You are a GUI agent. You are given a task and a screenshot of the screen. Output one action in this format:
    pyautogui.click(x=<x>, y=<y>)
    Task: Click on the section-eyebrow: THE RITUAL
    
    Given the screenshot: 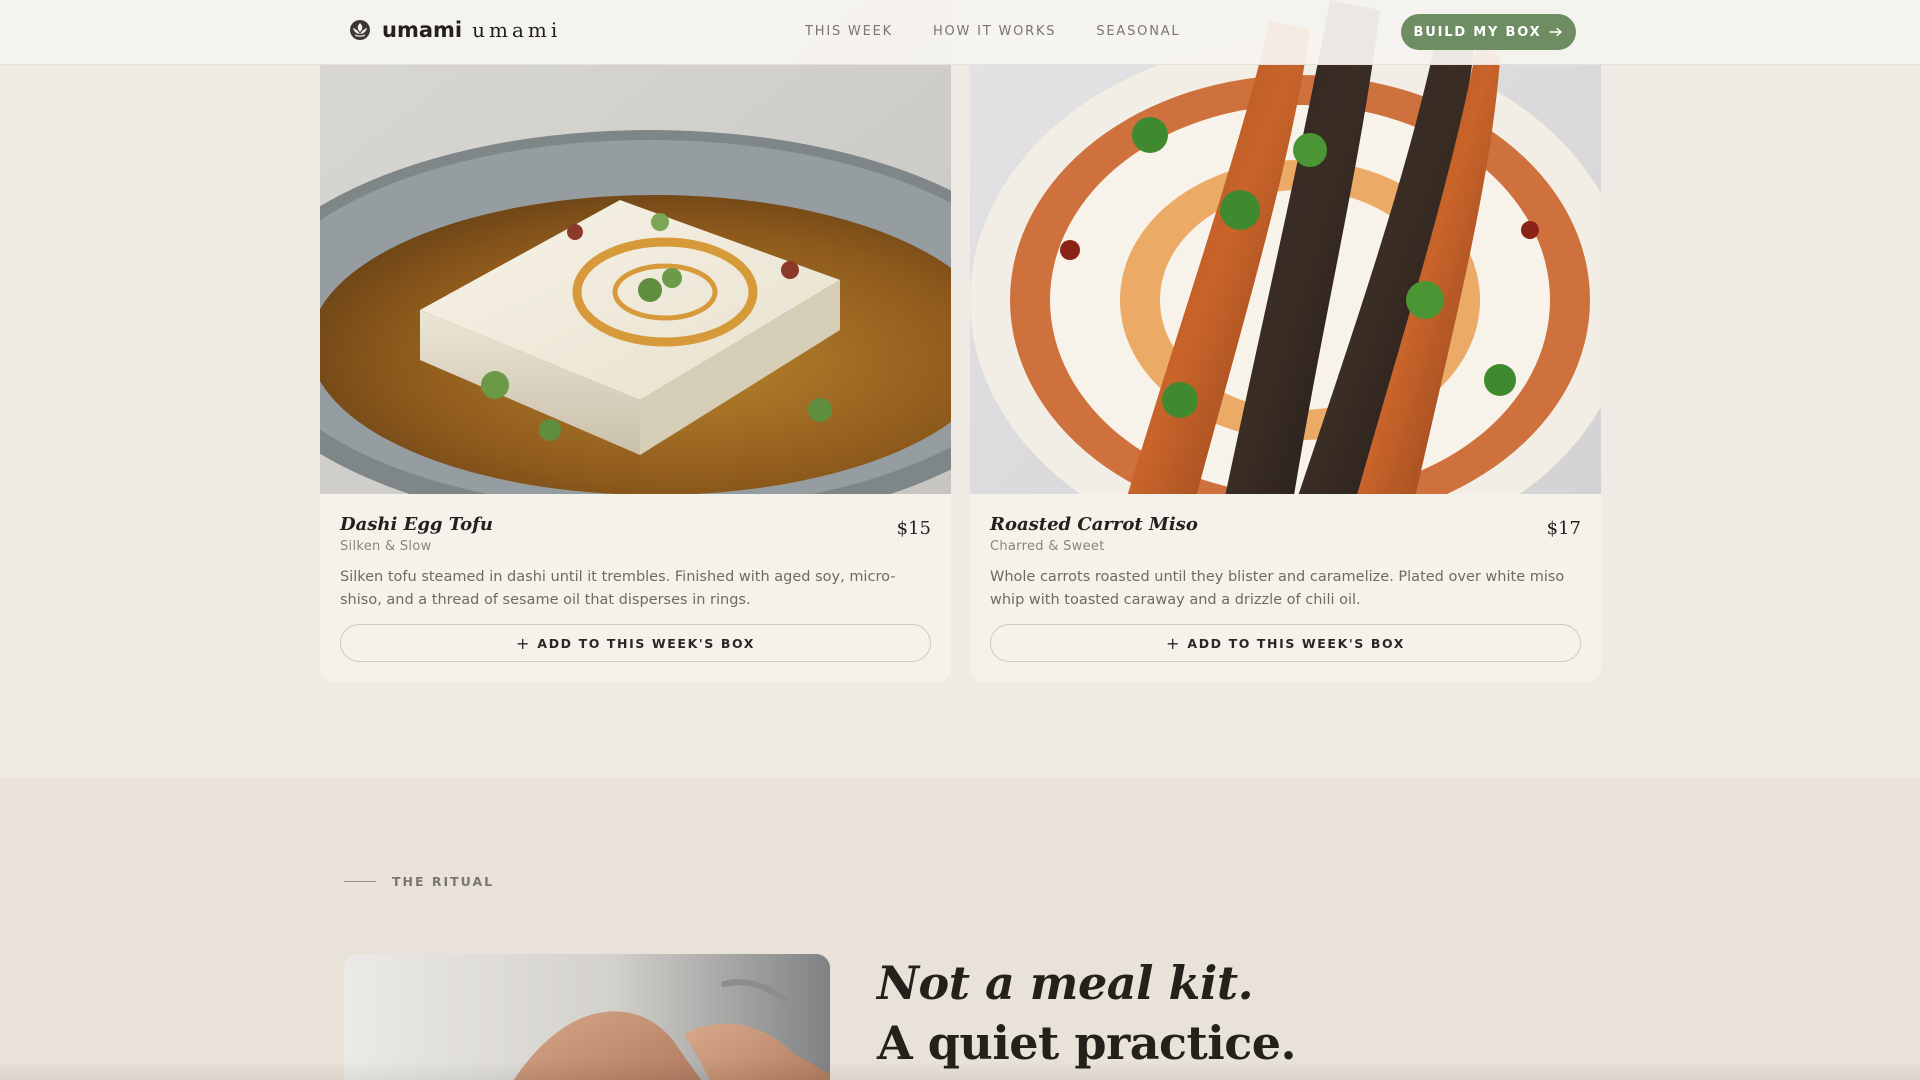 What is the action you would take?
    pyautogui.click(x=419, y=881)
    